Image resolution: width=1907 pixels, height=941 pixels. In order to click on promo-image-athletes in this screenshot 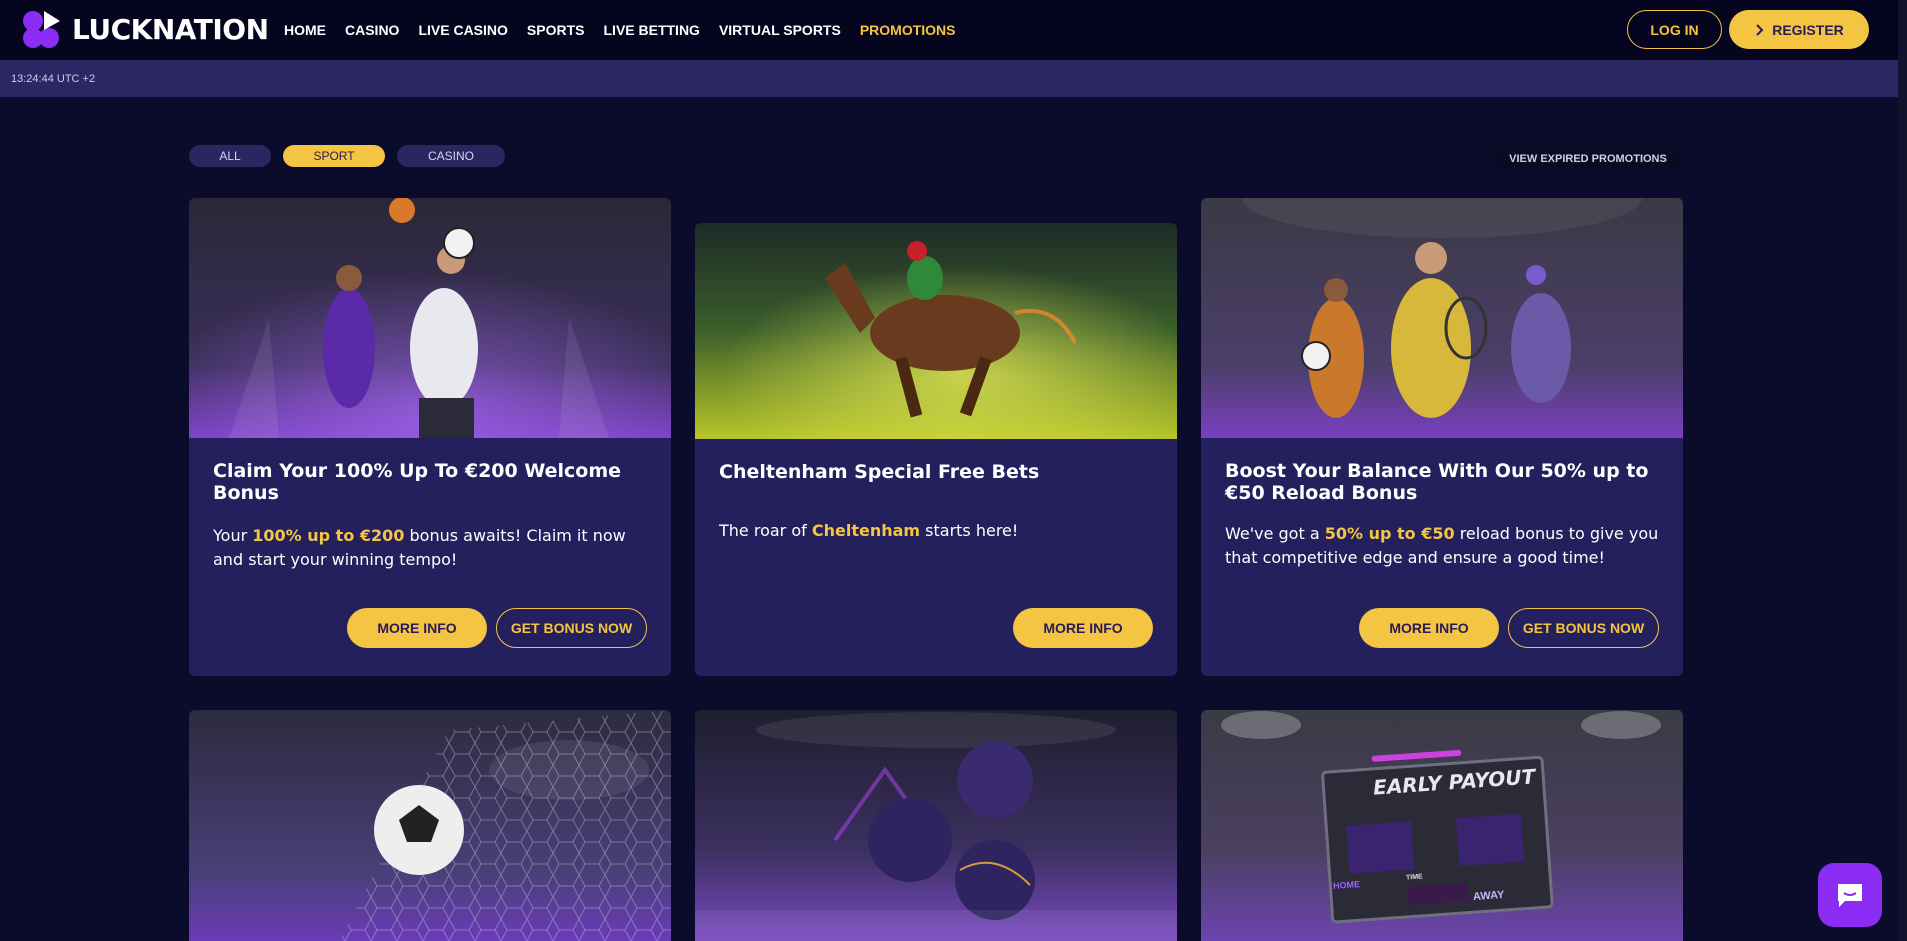, I will do `click(1442, 318)`.